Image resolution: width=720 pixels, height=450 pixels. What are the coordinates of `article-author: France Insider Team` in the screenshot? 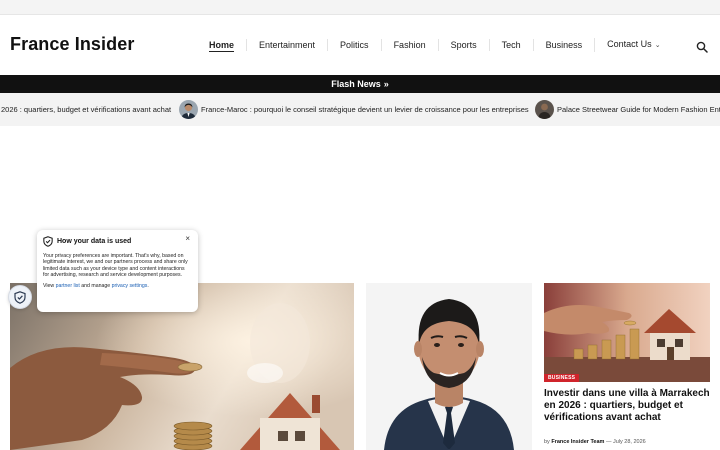 It's located at (577, 442).